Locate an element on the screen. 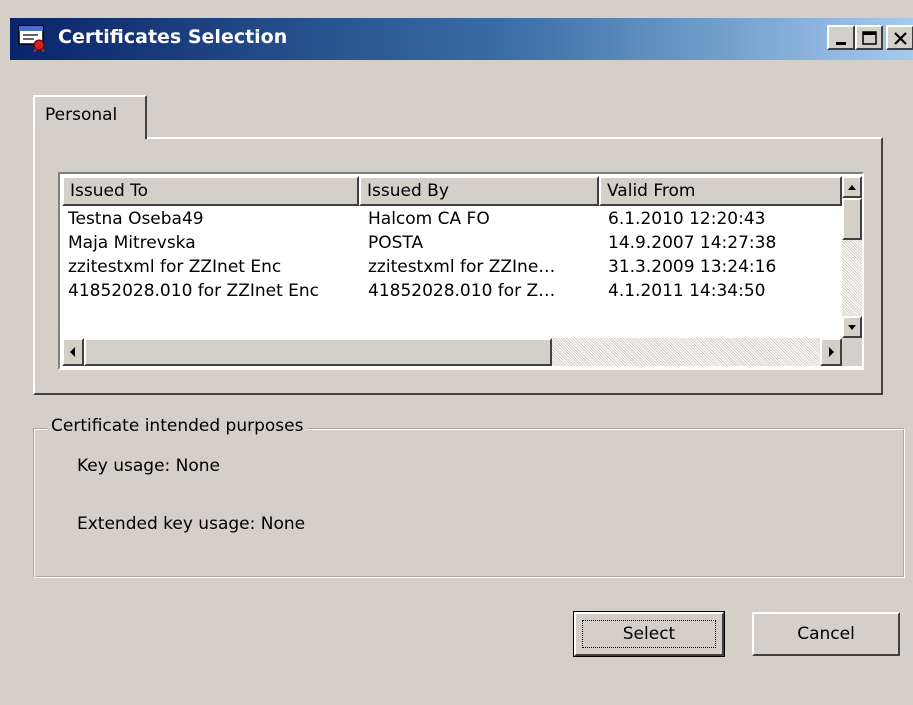  cancel-button: Cancel is located at coordinates (826, 634).